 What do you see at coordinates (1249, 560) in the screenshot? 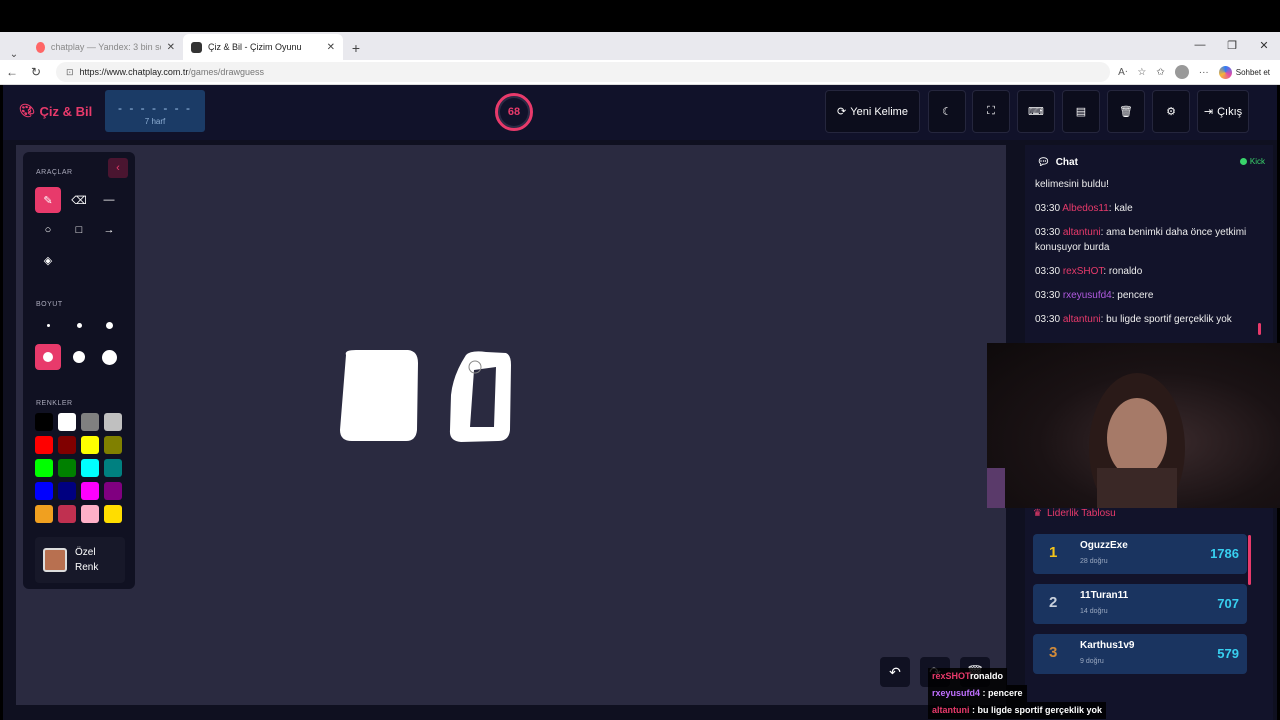
I see `leaderboard-scrollbar` at bounding box center [1249, 560].